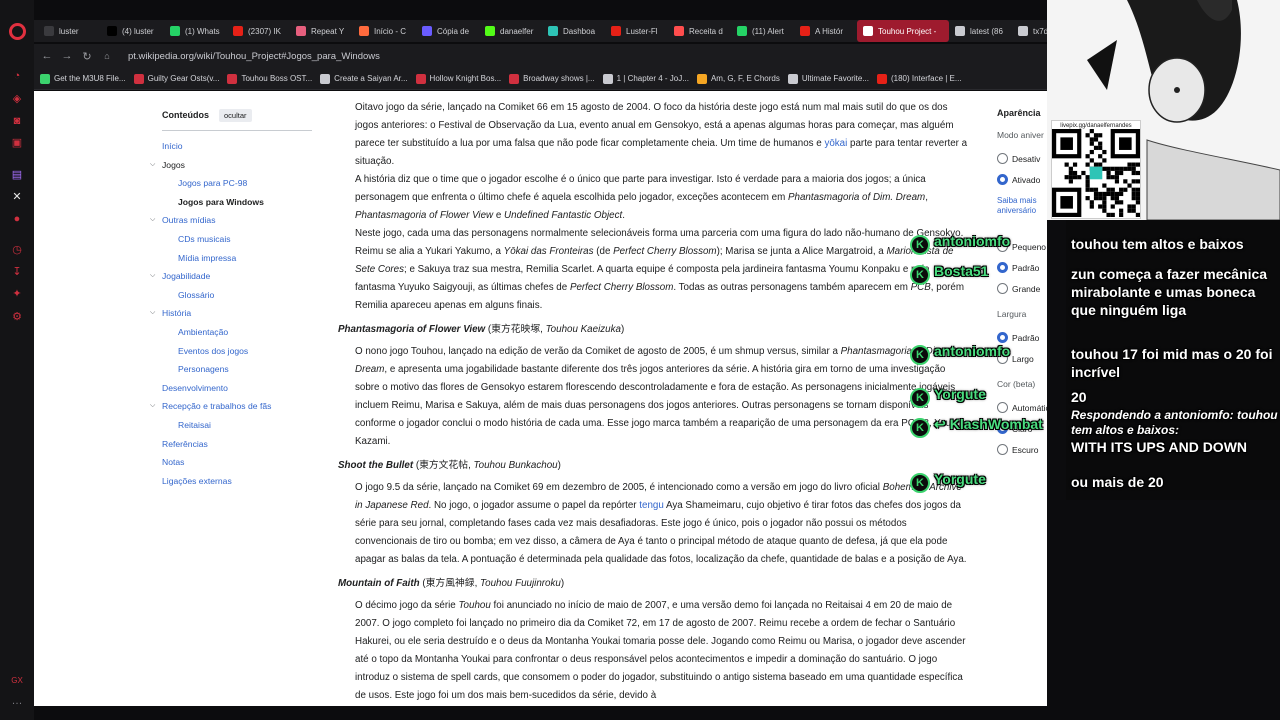 This screenshot has height=720, width=1280. Describe the element at coordinates (237, 462) in the screenshot. I see `toc-item-17: Notas` at that location.